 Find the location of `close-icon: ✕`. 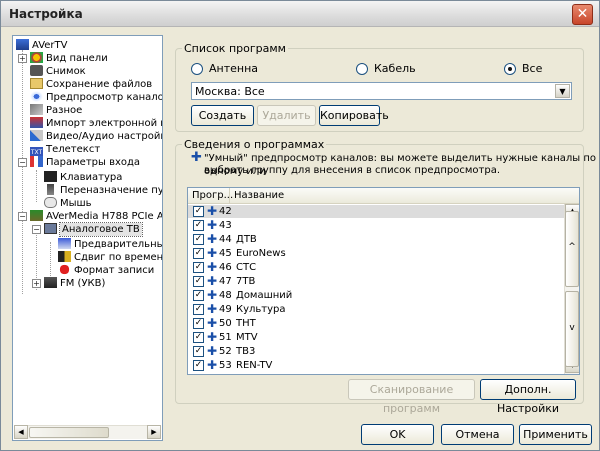

close-icon: ✕ is located at coordinates (582, 14).